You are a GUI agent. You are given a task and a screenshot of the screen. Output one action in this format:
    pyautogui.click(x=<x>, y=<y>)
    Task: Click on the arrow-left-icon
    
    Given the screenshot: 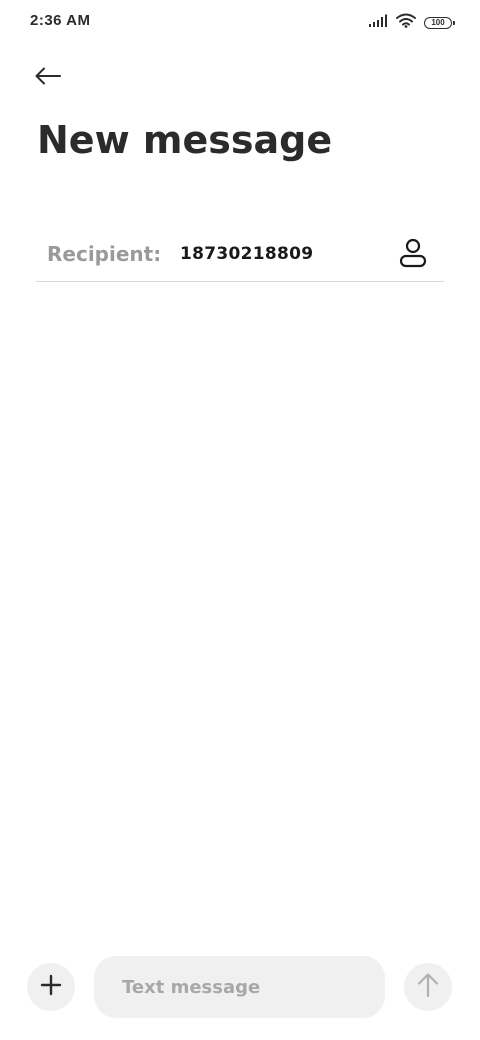 What is the action you would take?
    pyautogui.click(x=48, y=78)
    